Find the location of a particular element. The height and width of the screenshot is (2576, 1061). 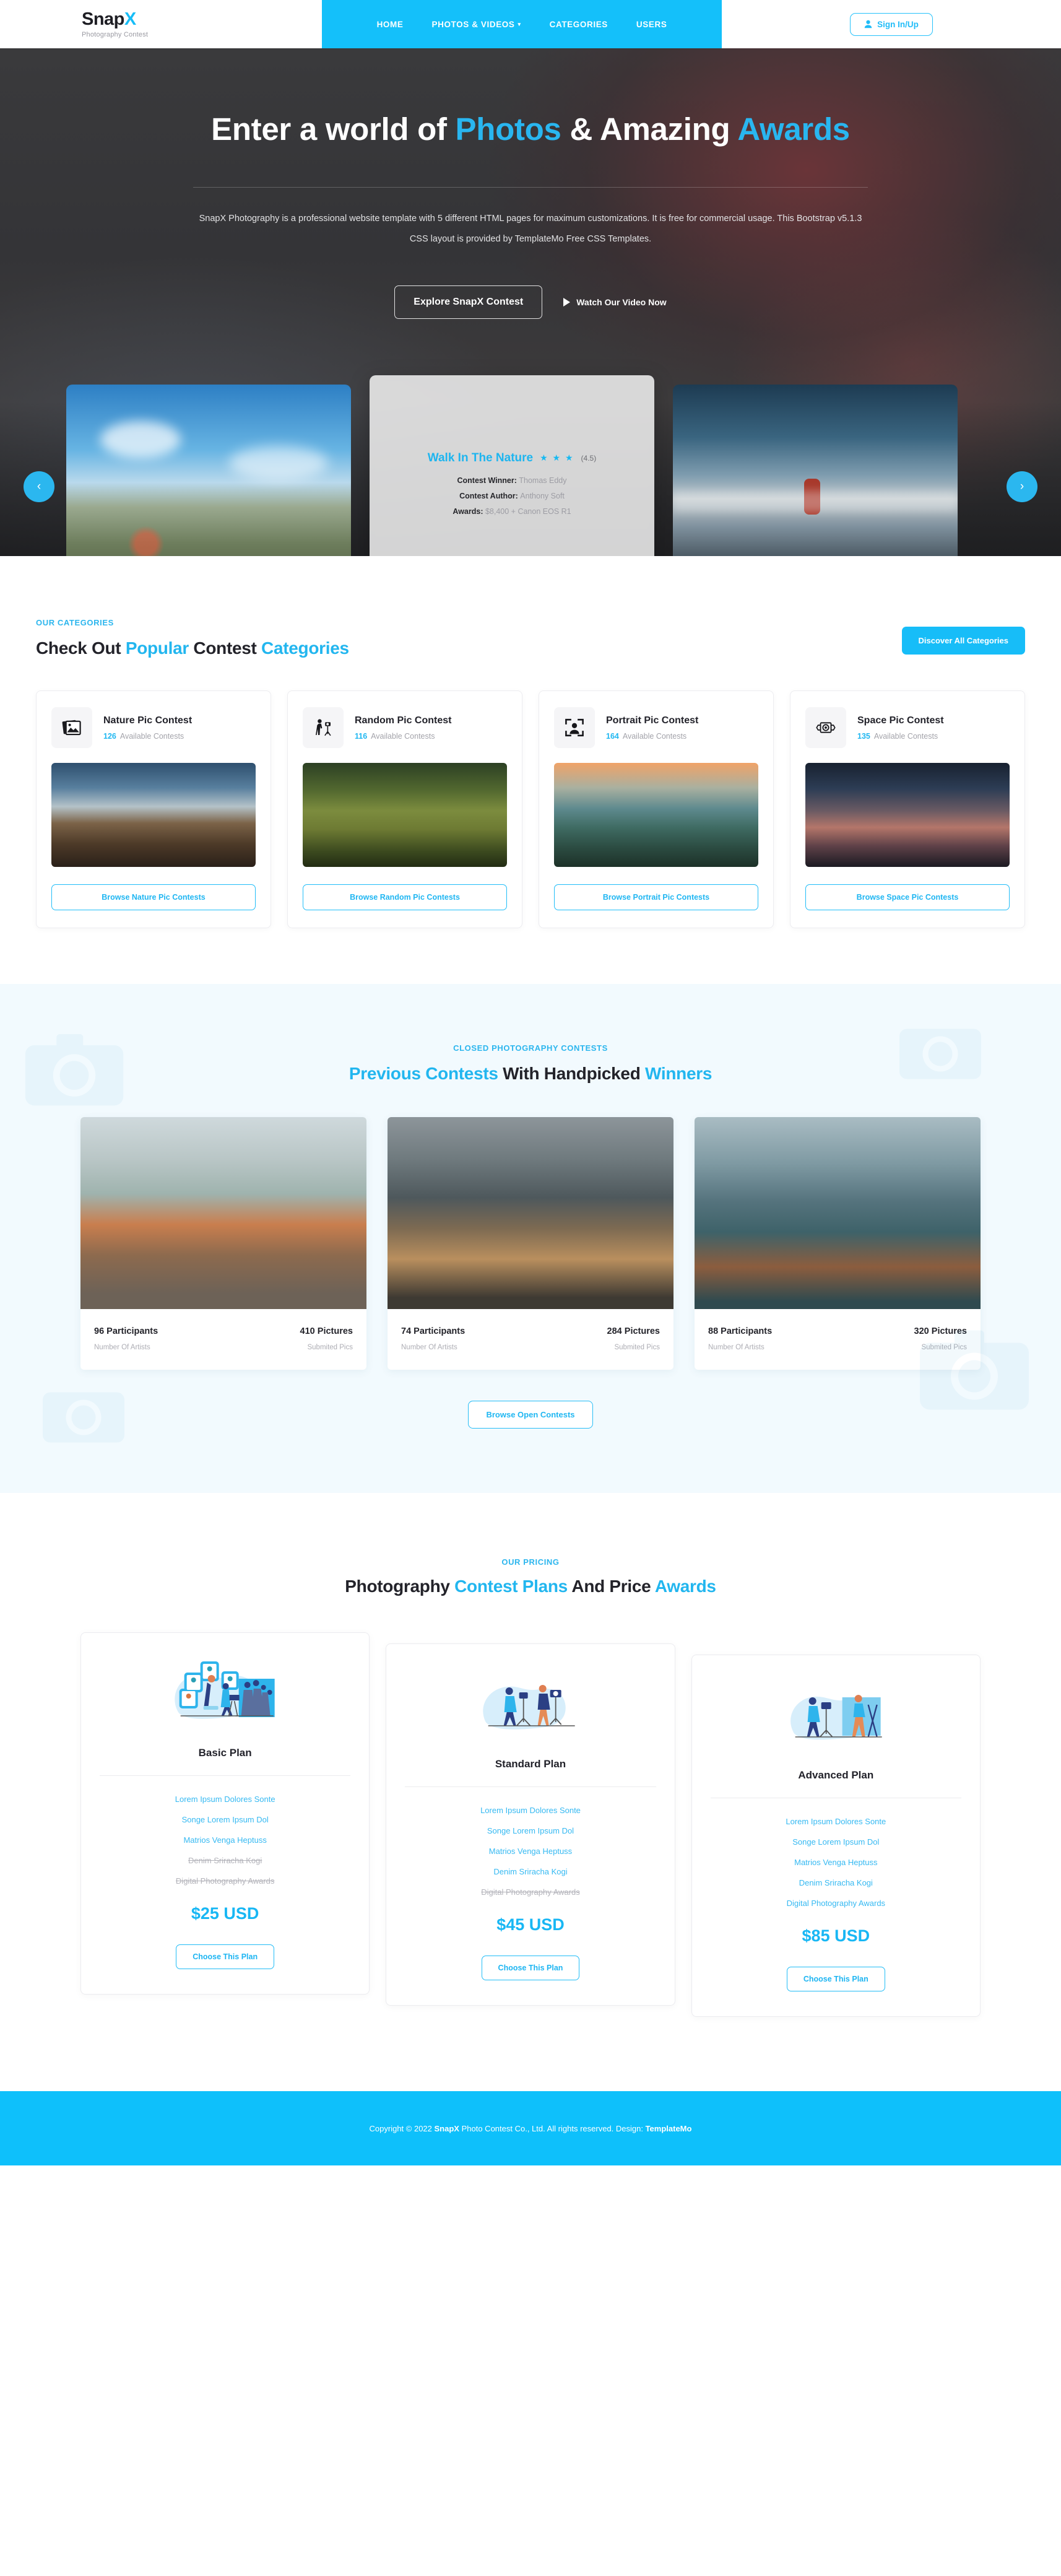

nav-item-categories: CATEGORIES is located at coordinates (579, 24).